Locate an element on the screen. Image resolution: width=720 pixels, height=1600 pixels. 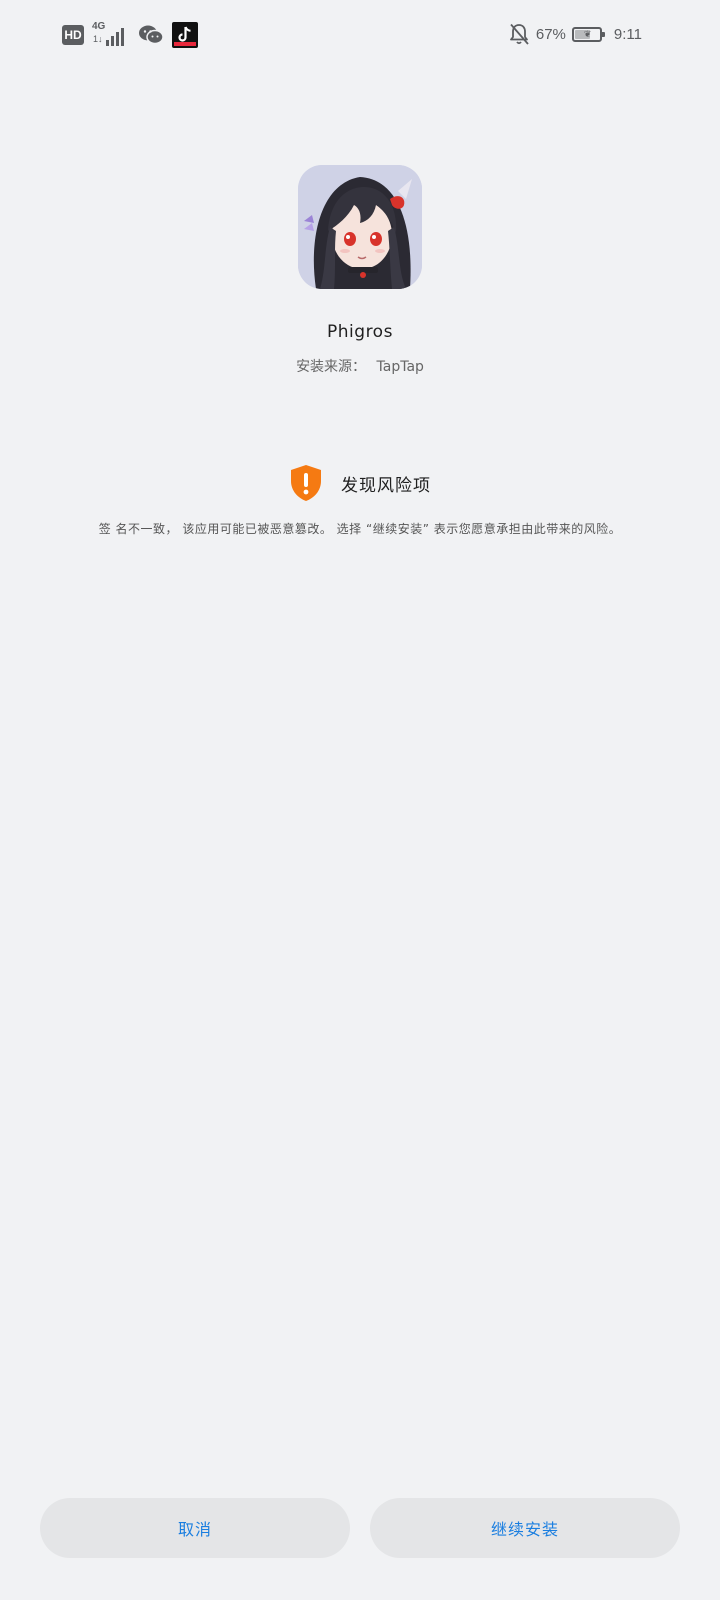
install-source: 安装来源： TapTap is located at coordinates (360, 366).